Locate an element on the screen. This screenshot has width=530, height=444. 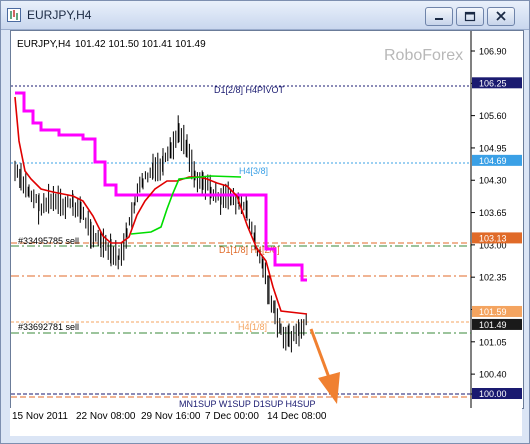
window-title: EURJPY,H4 is located at coordinates (59, 15).